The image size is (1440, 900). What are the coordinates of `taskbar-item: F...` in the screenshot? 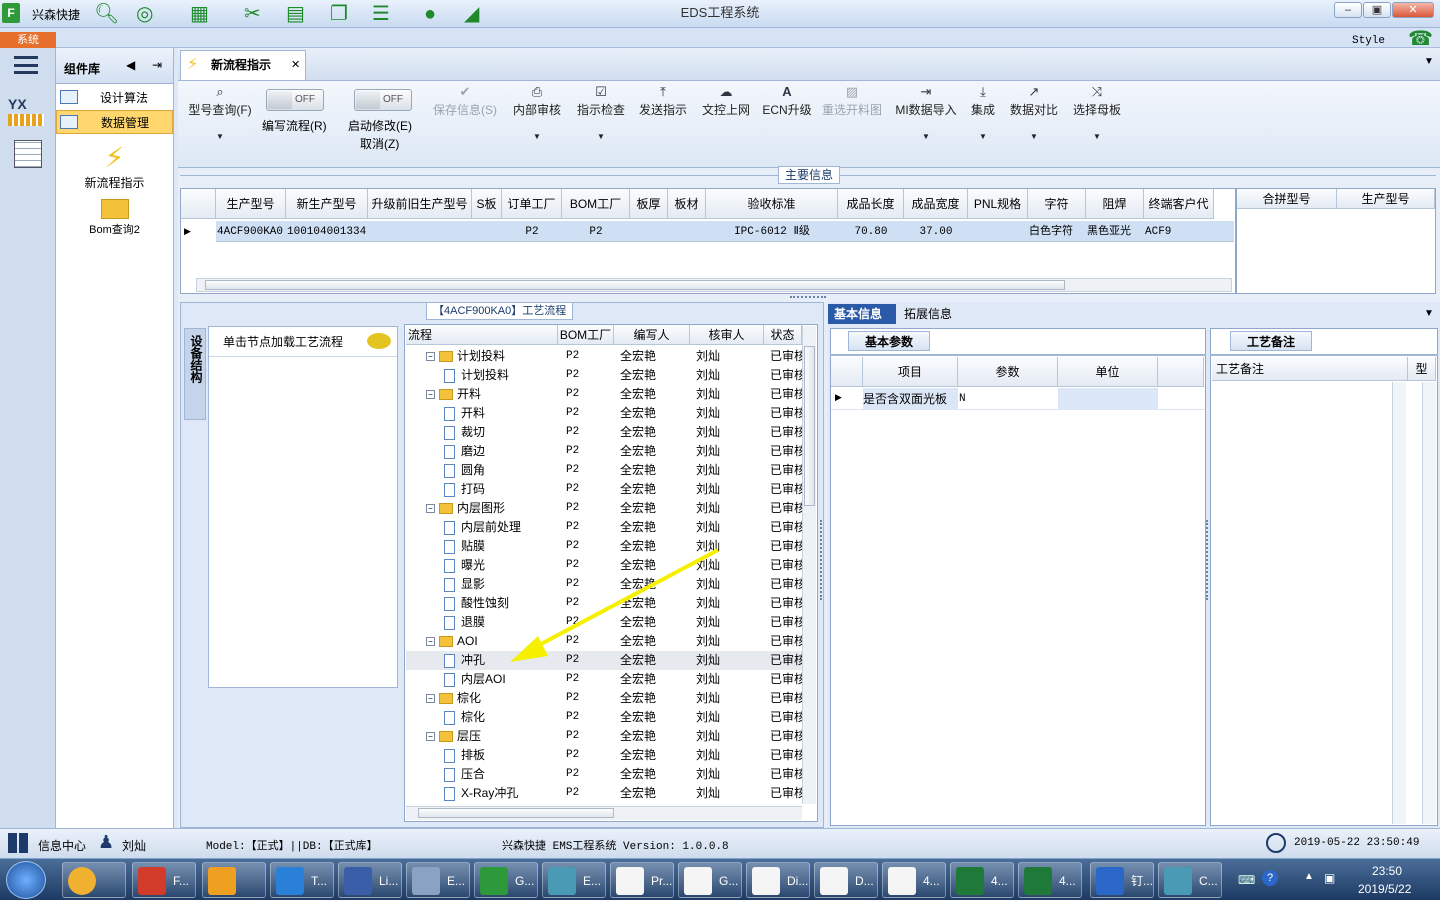 It's located at (164, 880).